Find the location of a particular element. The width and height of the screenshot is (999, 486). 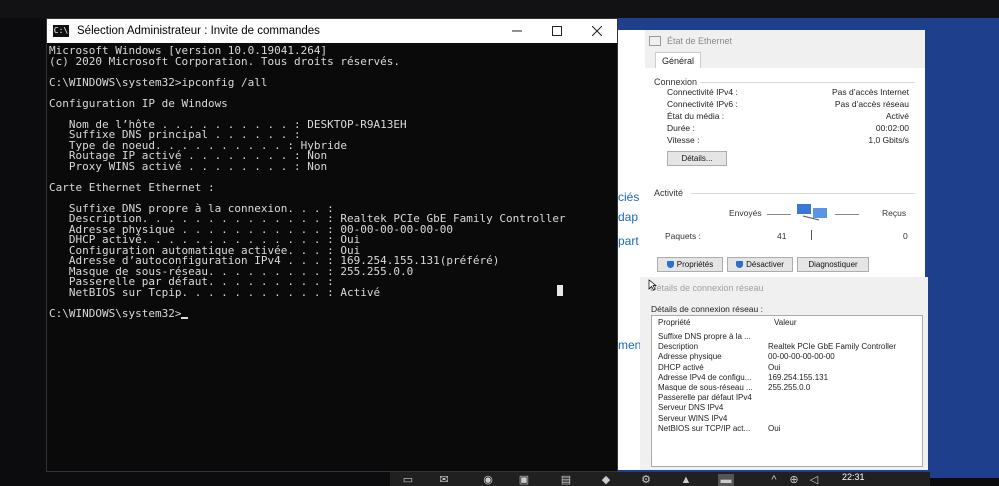

volume-icon: ◁ is located at coordinates (814, 480).